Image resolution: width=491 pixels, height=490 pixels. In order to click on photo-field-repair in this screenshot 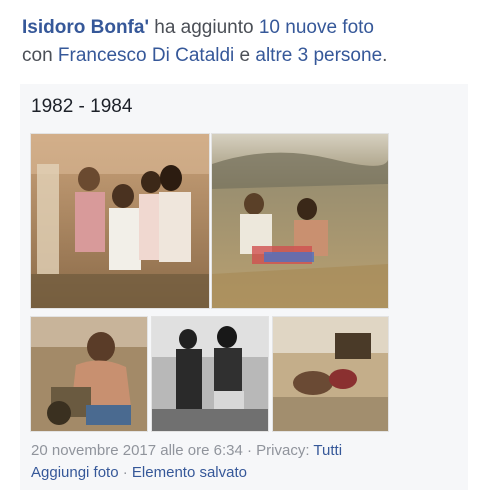, I will do `click(300, 221)`.